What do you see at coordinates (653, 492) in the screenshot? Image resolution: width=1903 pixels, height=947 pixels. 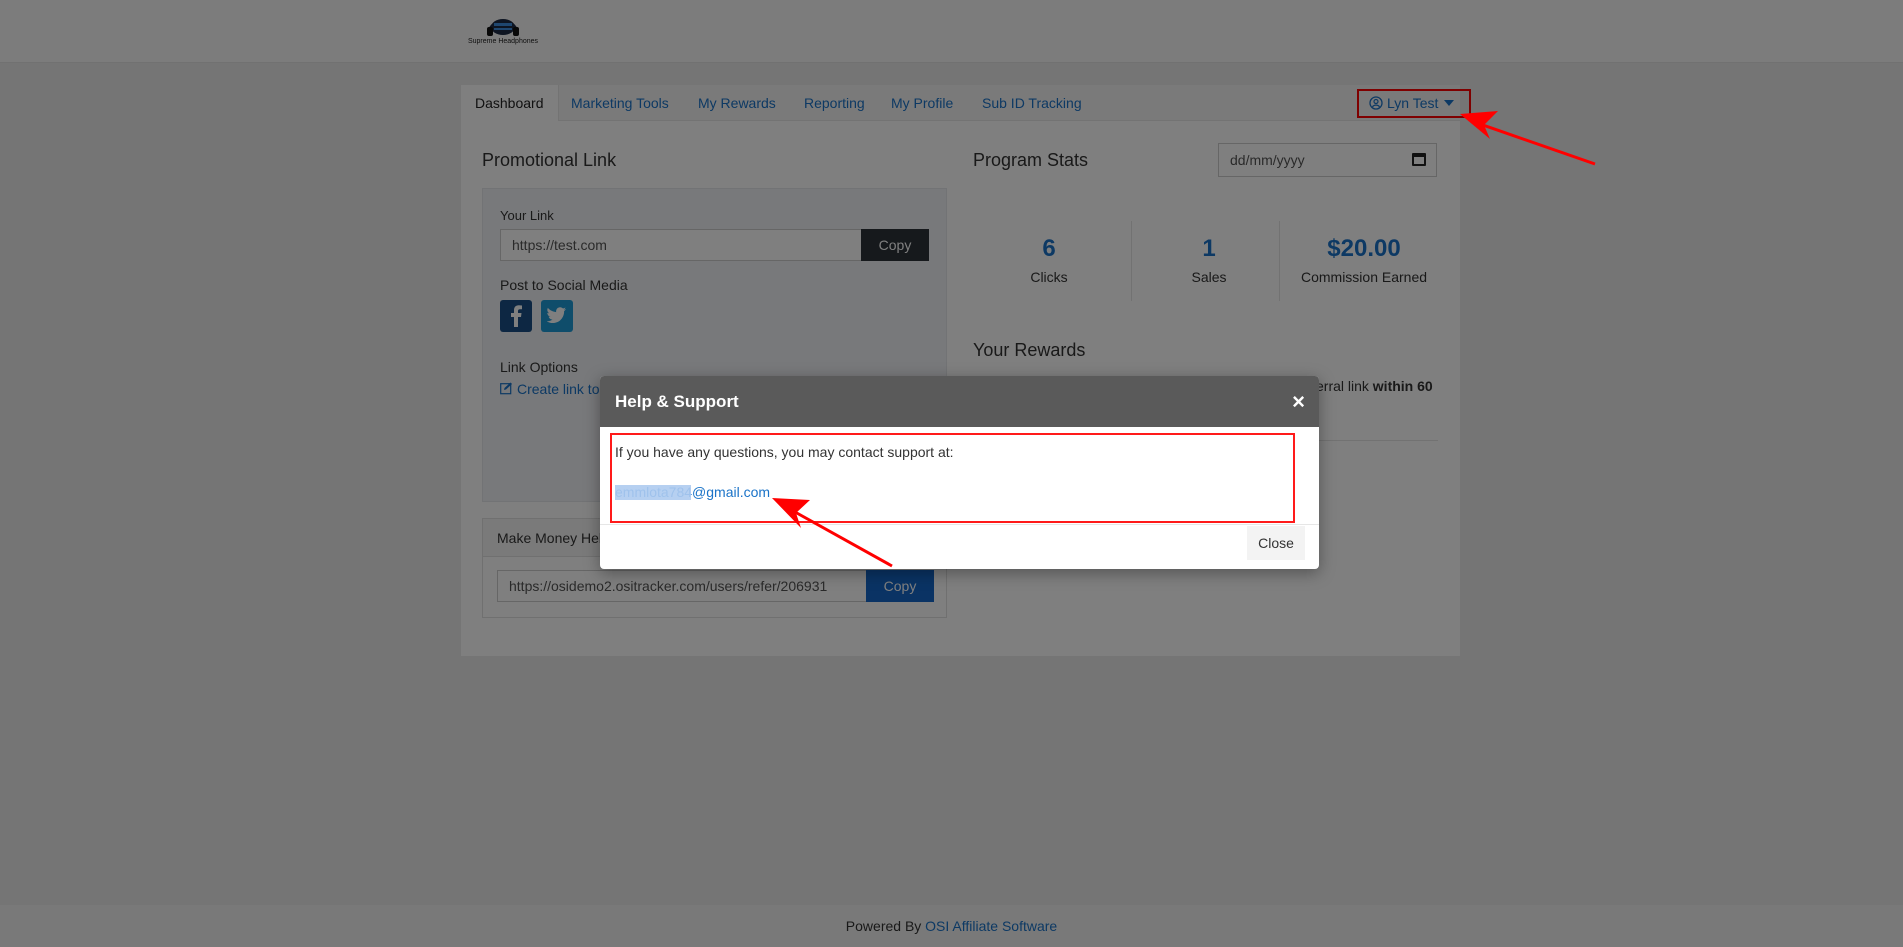 I see `email-redaction` at bounding box center [653, 492].